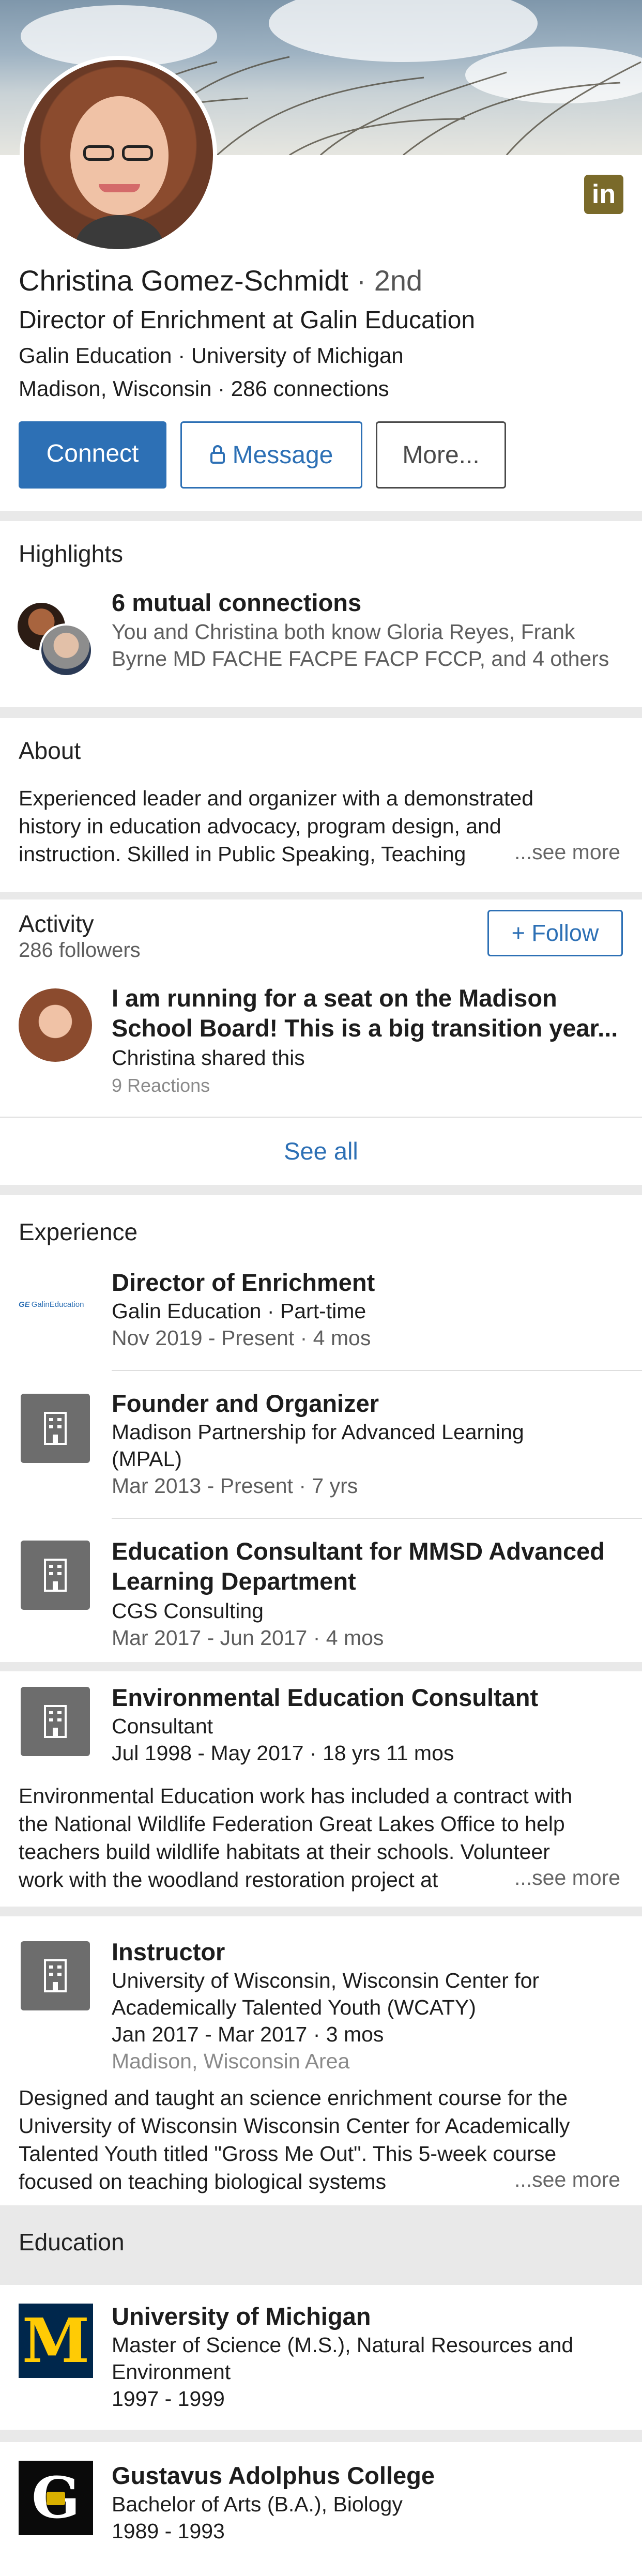 The image size is (642, 2576). Describe the element at coordinates (168, 2399) in the screenshot. I see `education-years: 1997 - 1999` at that location.